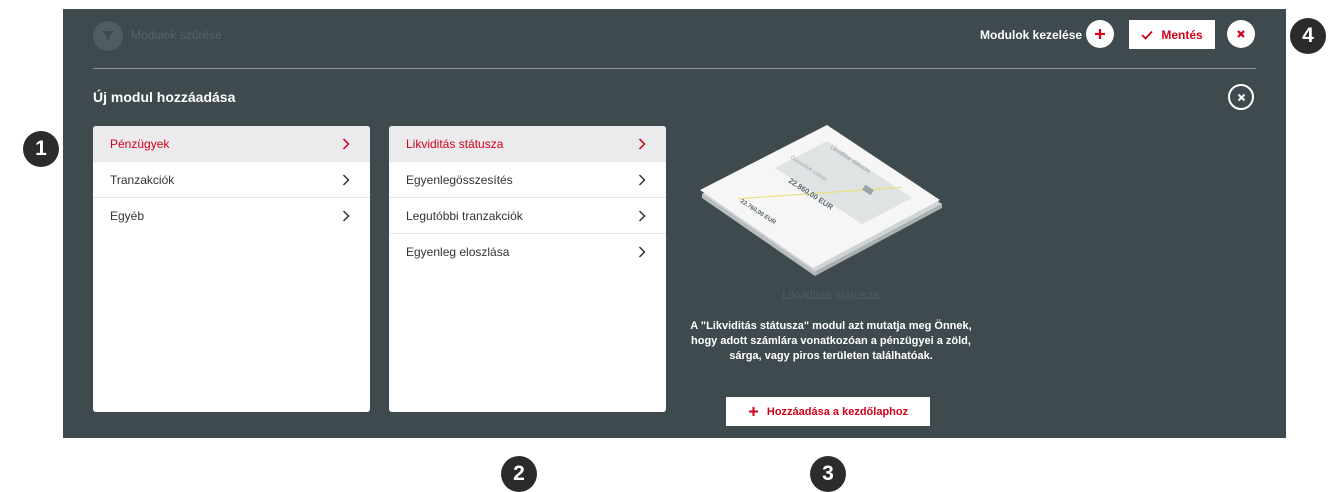 Image resolution: width=1329 pixels, height=492 pixels. I want to click on callout-badge-4: 4, so click(1308, 36).